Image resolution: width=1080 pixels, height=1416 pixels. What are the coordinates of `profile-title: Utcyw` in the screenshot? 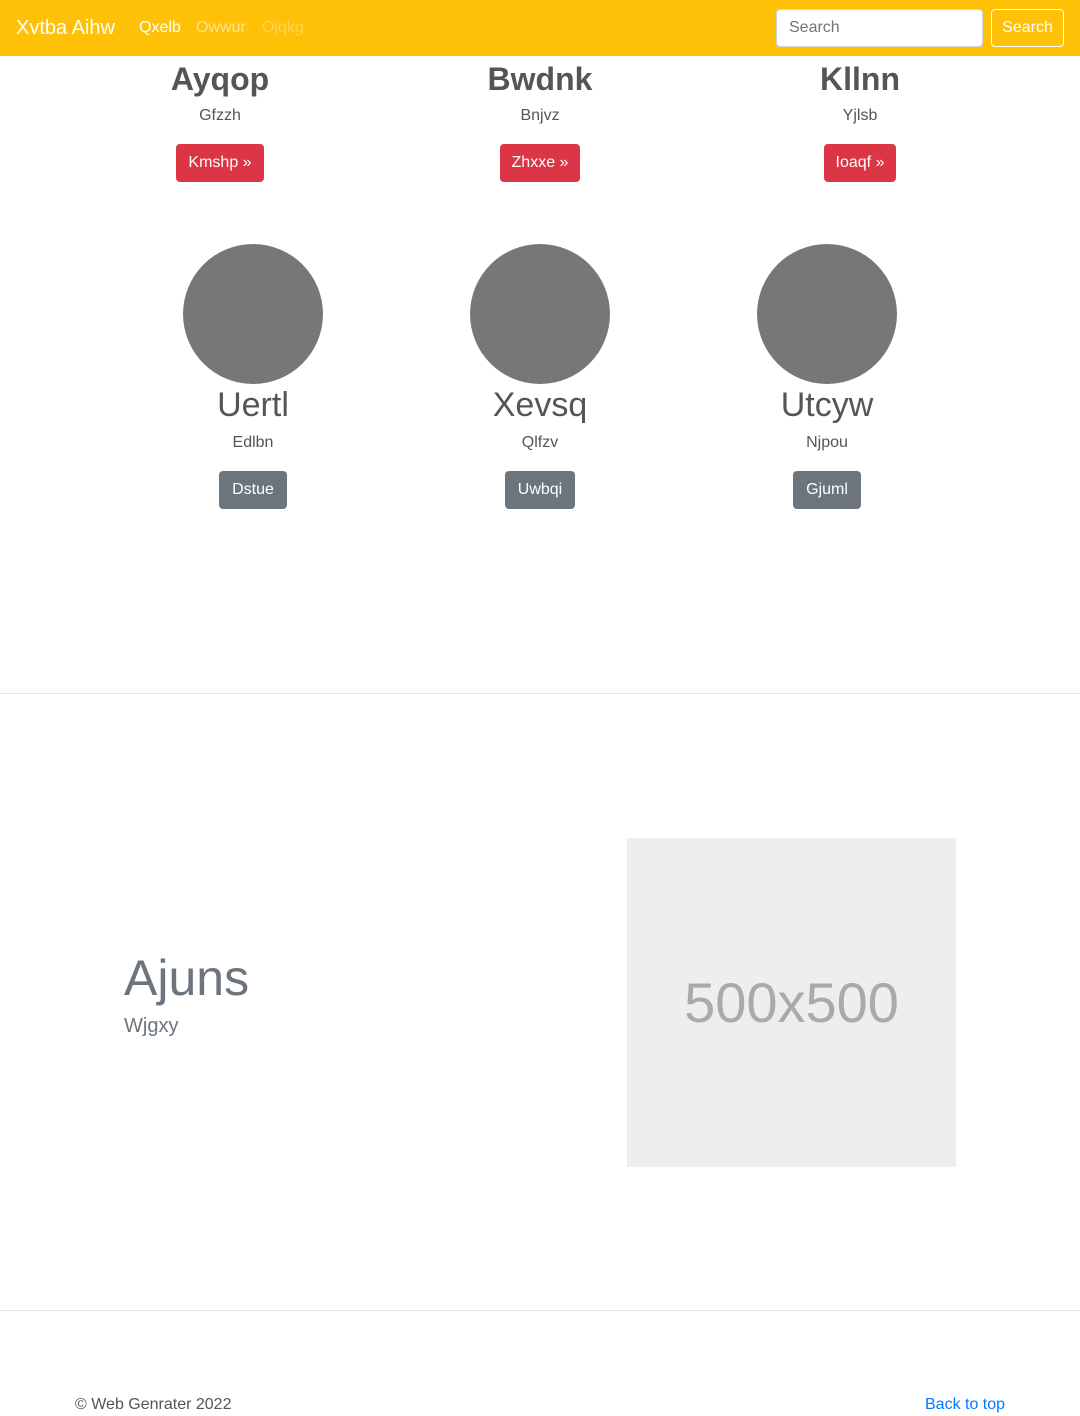 It's located at (827, 405).